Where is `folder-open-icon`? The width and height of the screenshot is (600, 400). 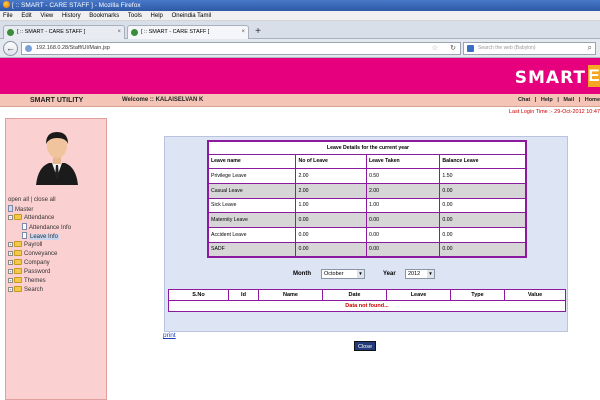
folder-open-icon is located at coordinates (18, 217).